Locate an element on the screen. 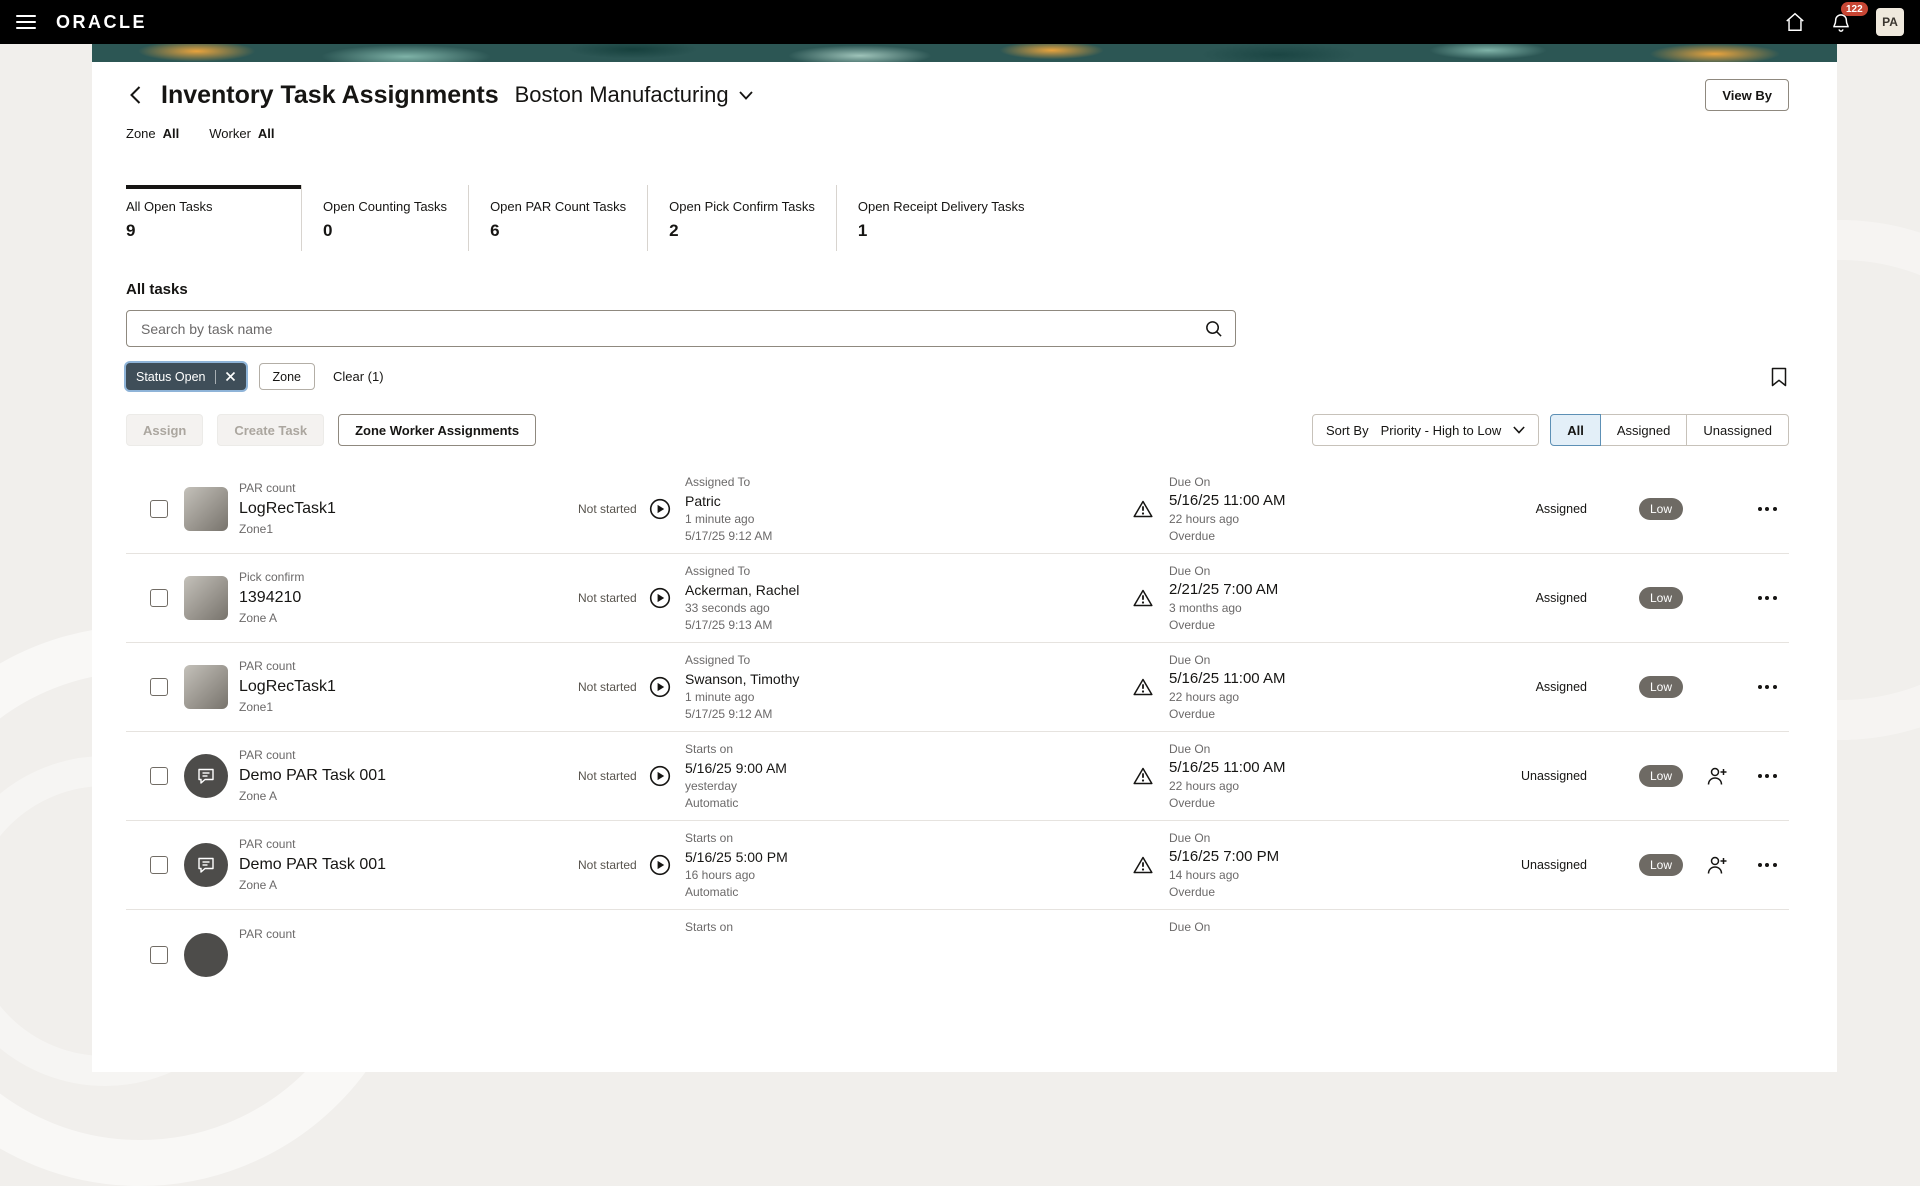 The width and height of the screenshot is (1920, 1186). search-box is located at coordinates (681, 328).